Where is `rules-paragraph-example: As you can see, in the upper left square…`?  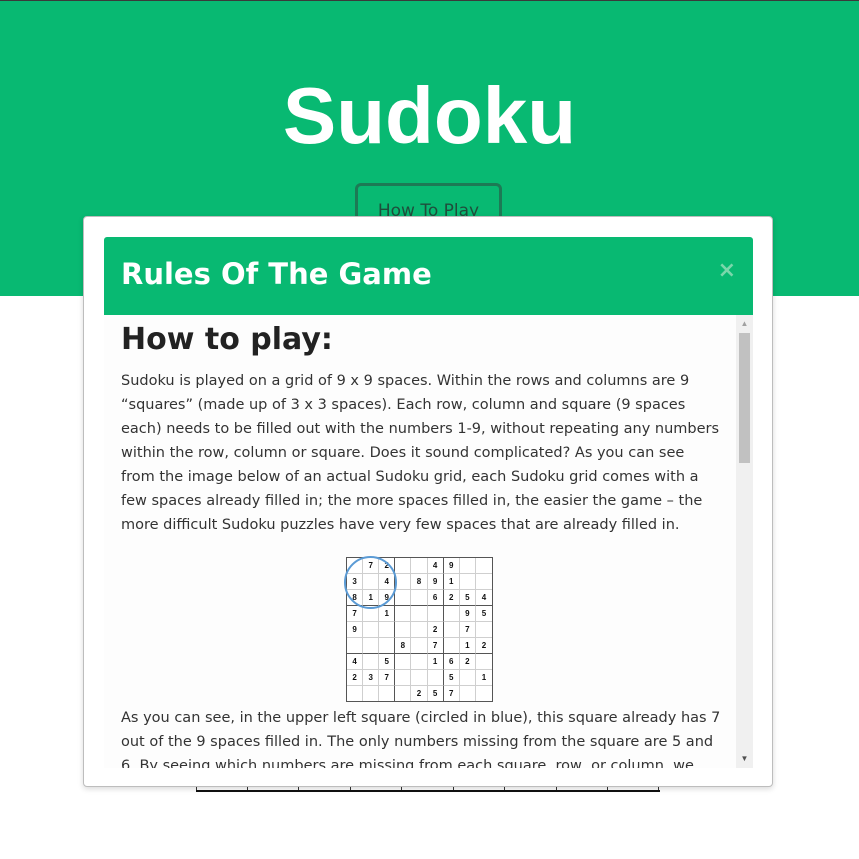 rules-paragraph-example: As you can see, in the upper left square… is located at coordinates (421, 739).